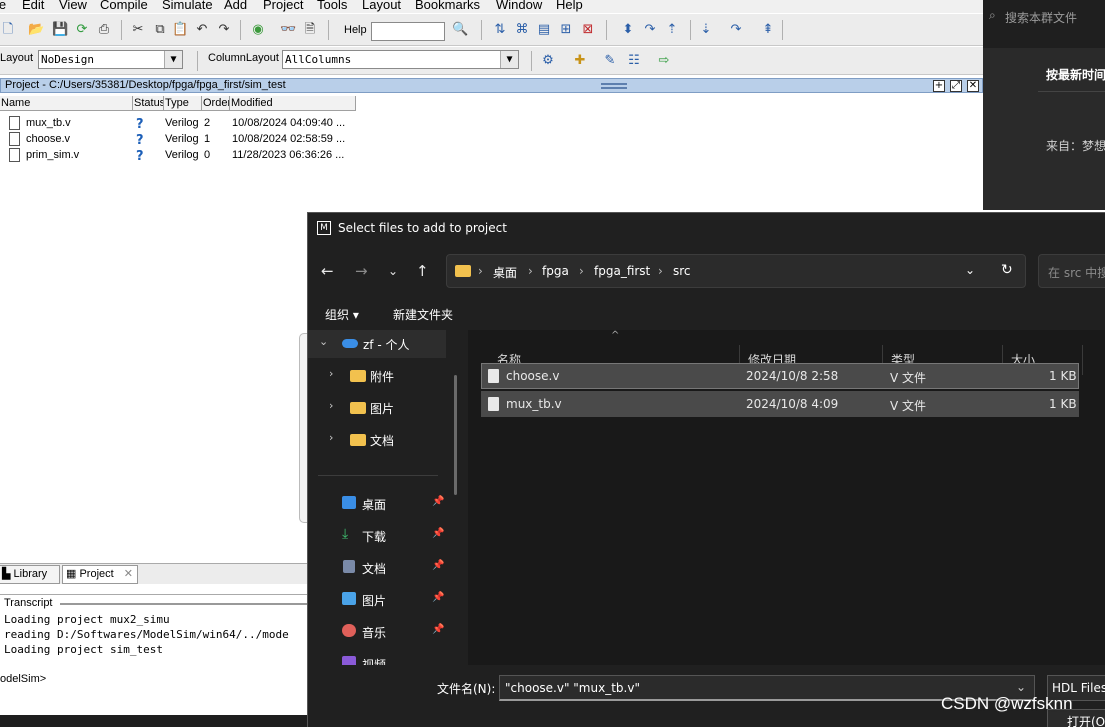 The image size is (1105, 727). What do you see at coordinates (36, 30) in the screenshot?
I see `open-folder-icon: 📂` at bounding box center [36, 30].